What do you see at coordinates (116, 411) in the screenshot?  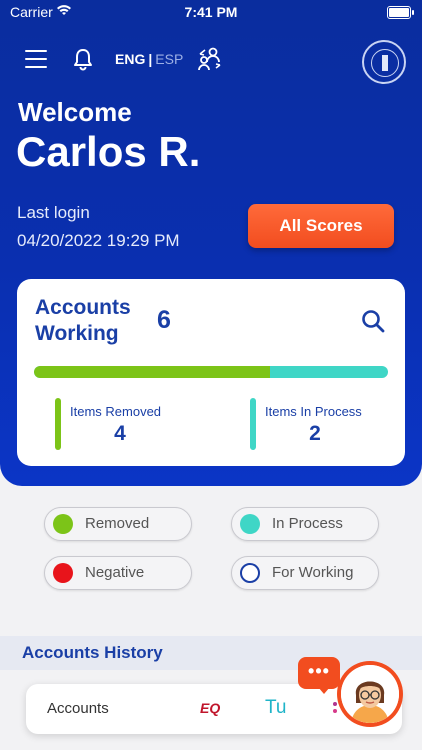 I see `items-removed-label: Items Removed` at bounding box center [116, 411].